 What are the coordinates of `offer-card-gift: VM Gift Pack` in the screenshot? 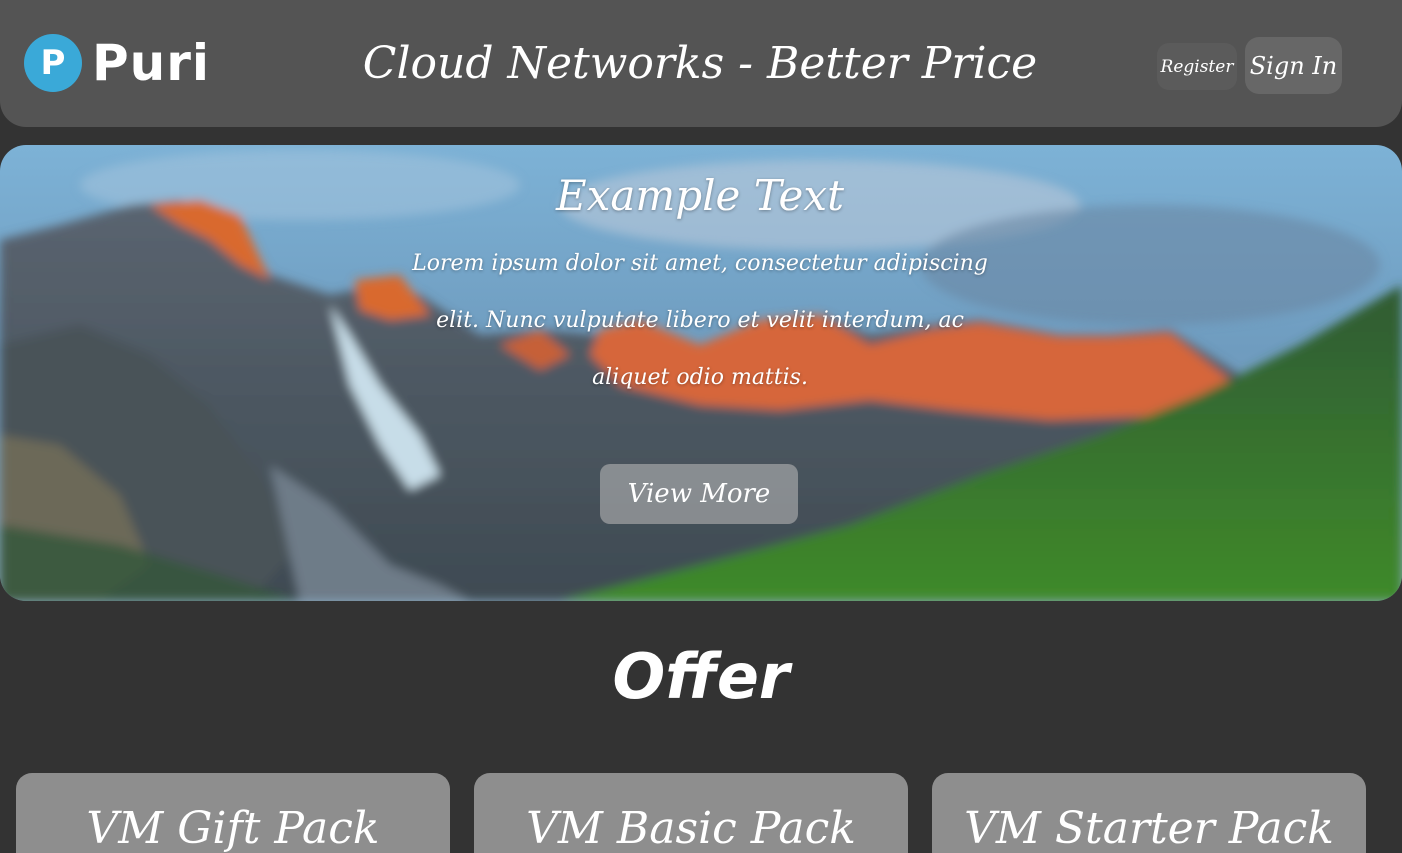 It's located at (233, 813).